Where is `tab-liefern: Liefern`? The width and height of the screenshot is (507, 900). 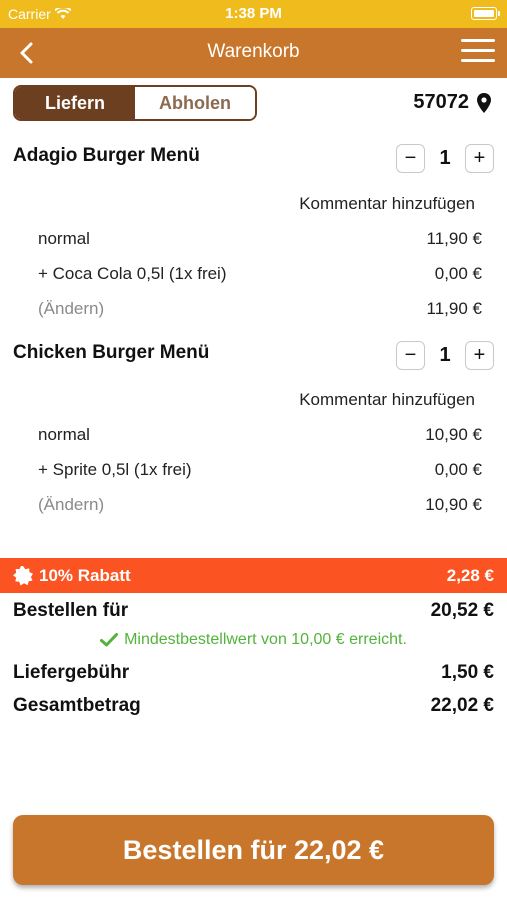 tab-liefern: Liefern is located at coordinates (75, 103).